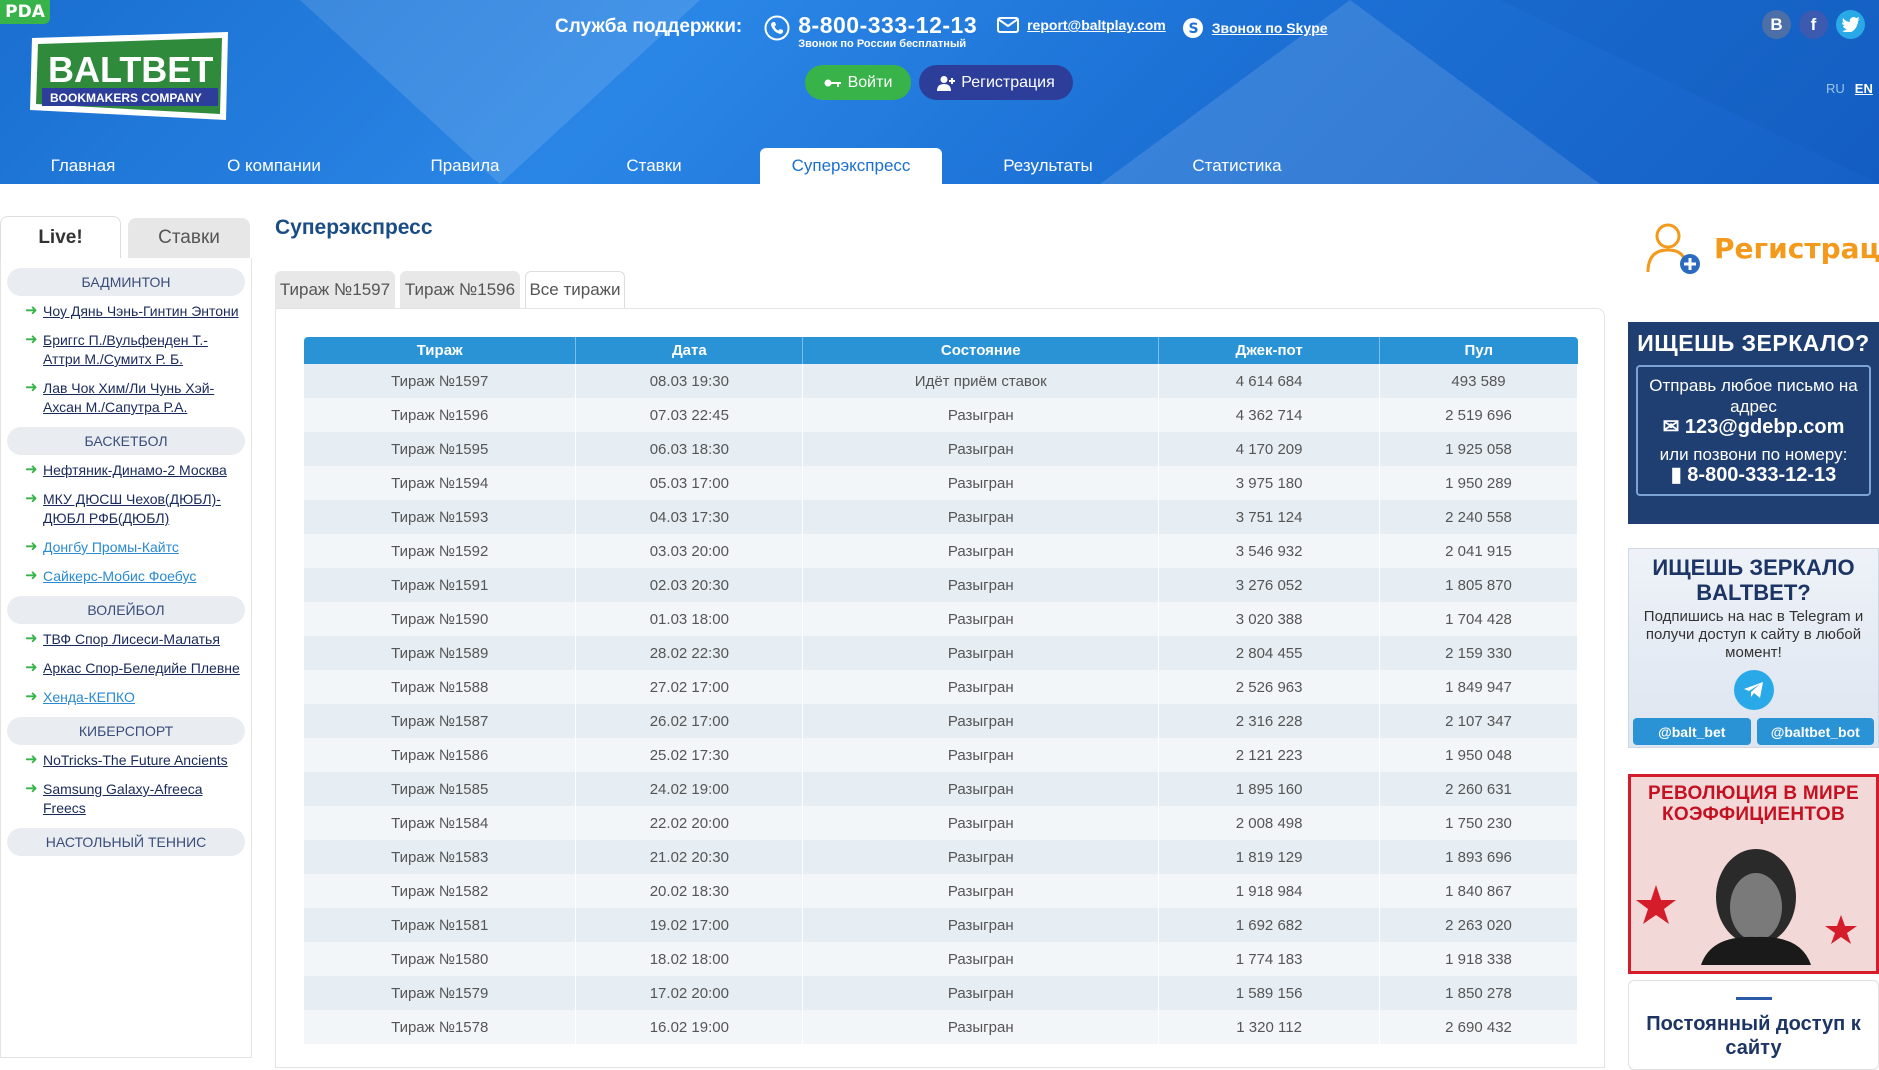  I want to click on cell-pool: 1 850 278, so click(1478, 993).